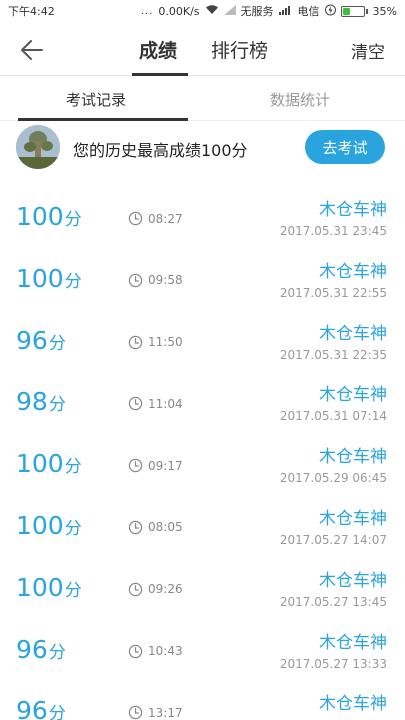 Image resolution: width=405 pixels, height=720 pixels. I want to click on tab-exam-records: 考试记录, so click(96, 99).